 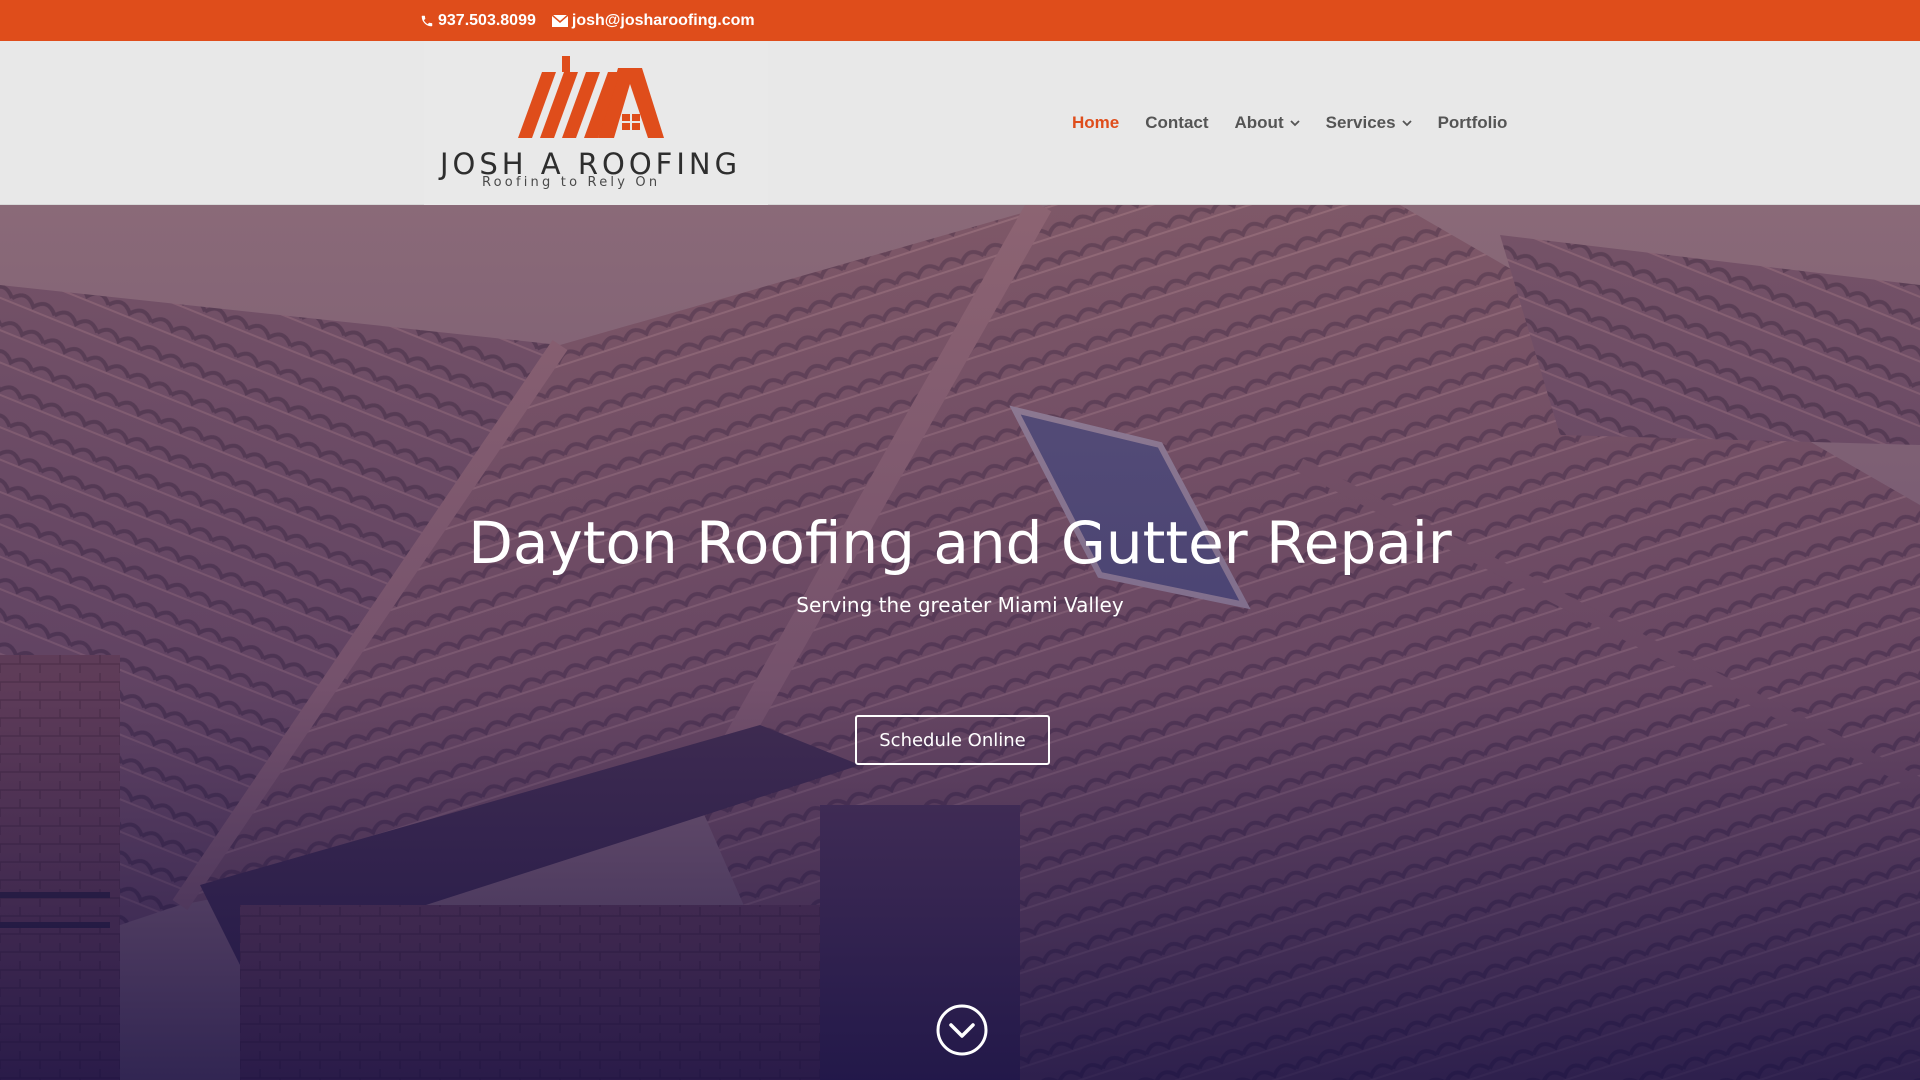 I want to click on envelope-icon, so click(x=559, y=20).